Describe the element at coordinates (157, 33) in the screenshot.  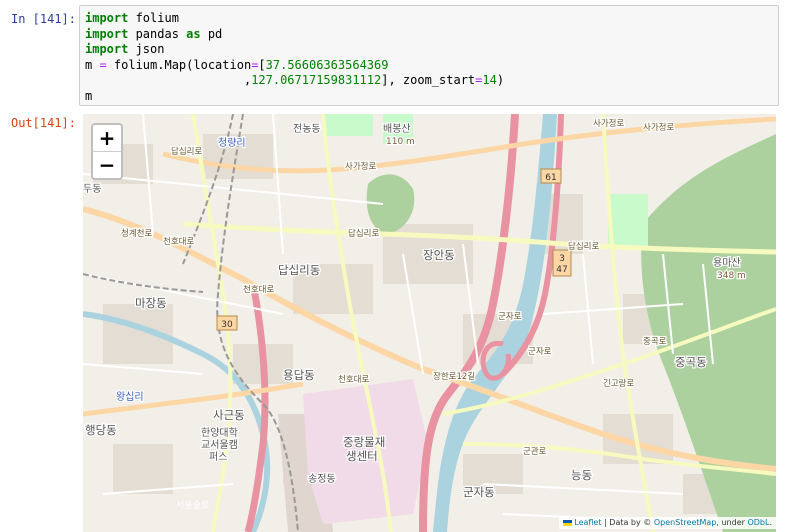
I see `code-text: pandas` at that location.